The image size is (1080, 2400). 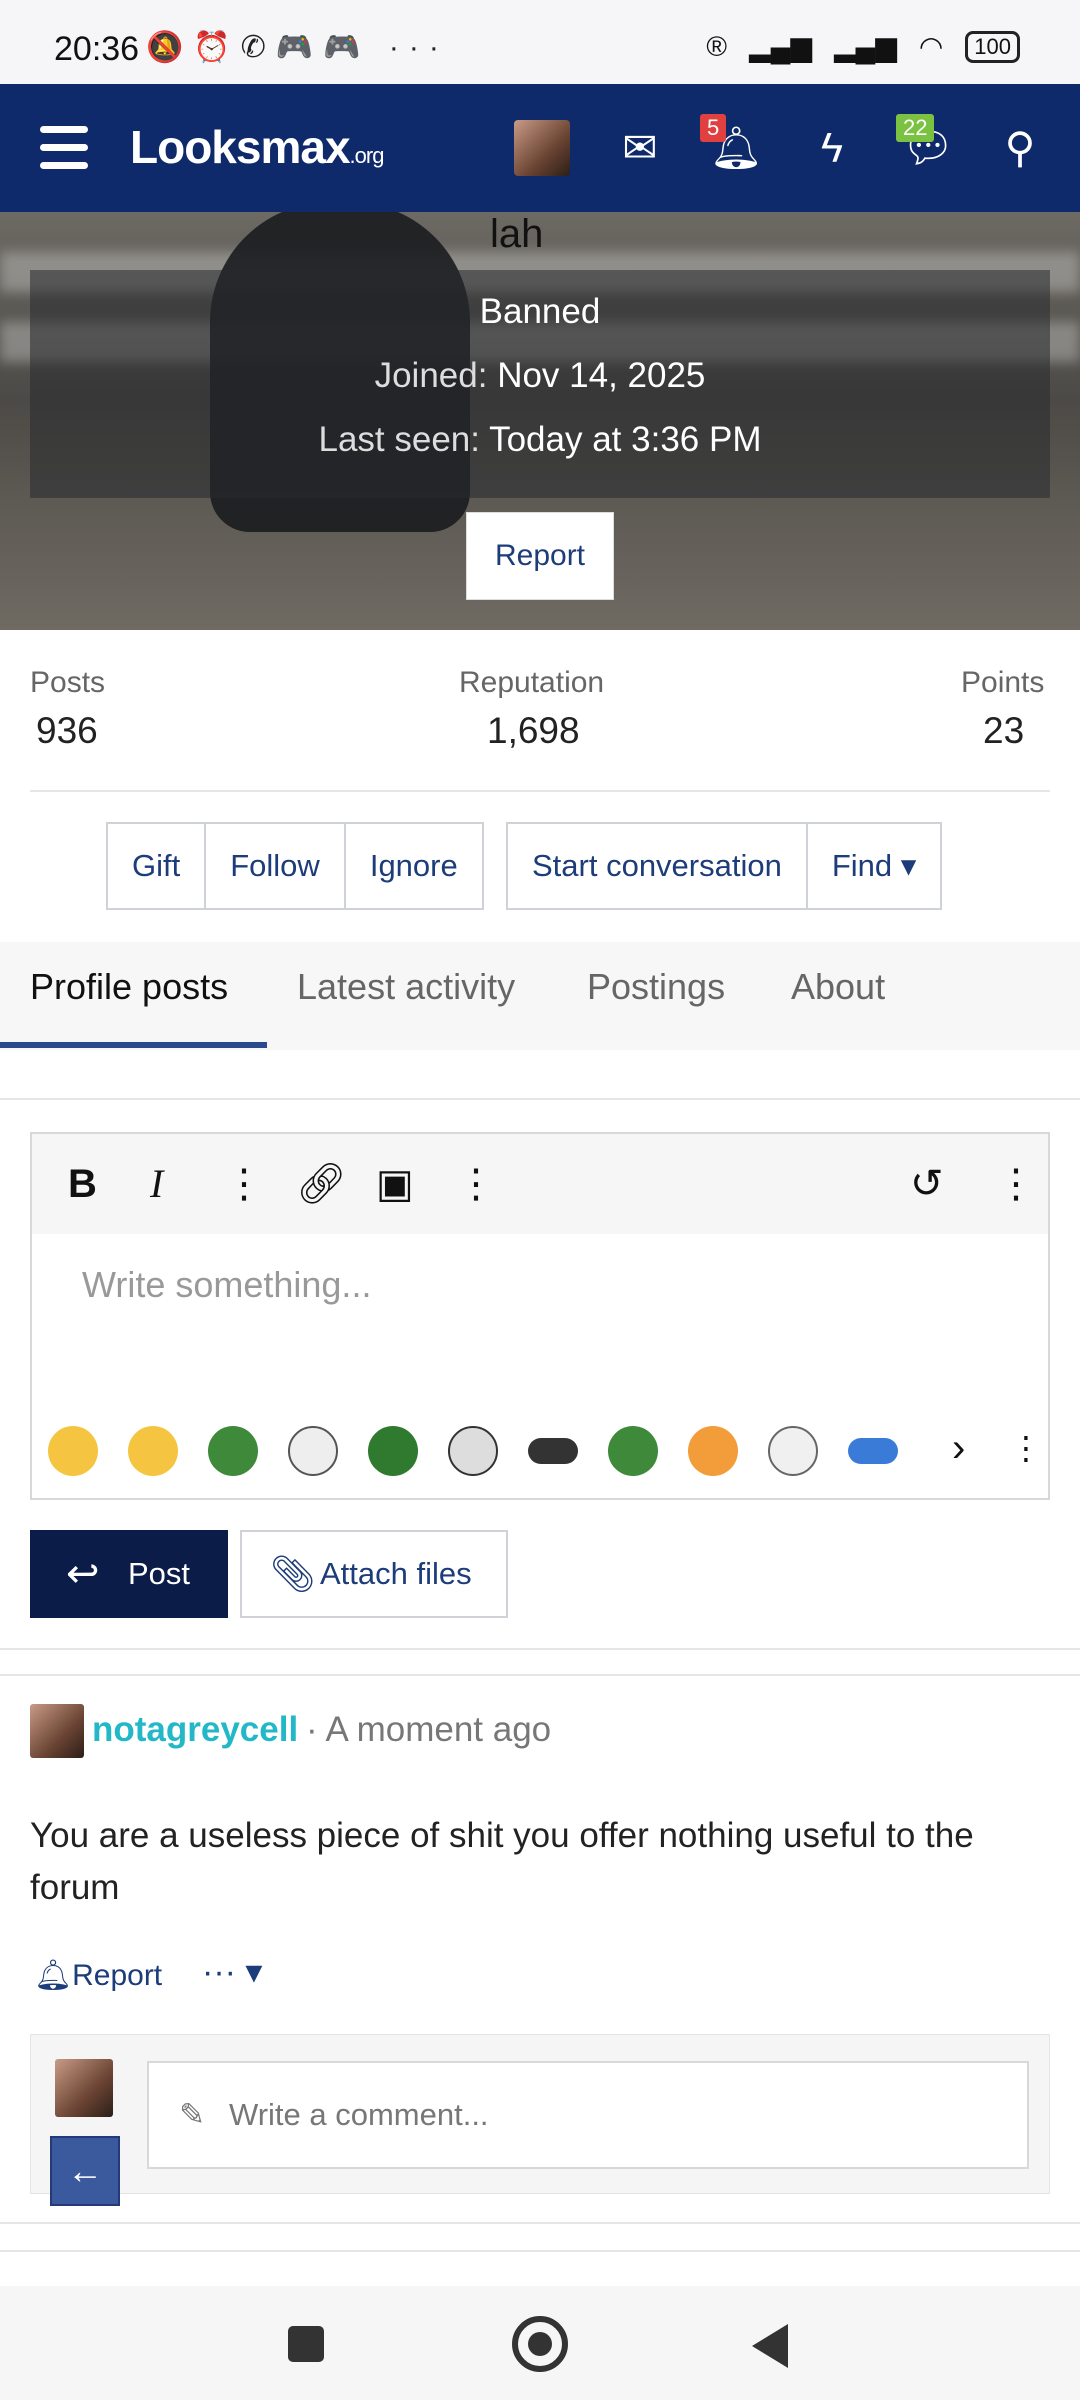 I want to click on poster-avatar, so click(x=57, y=1731).